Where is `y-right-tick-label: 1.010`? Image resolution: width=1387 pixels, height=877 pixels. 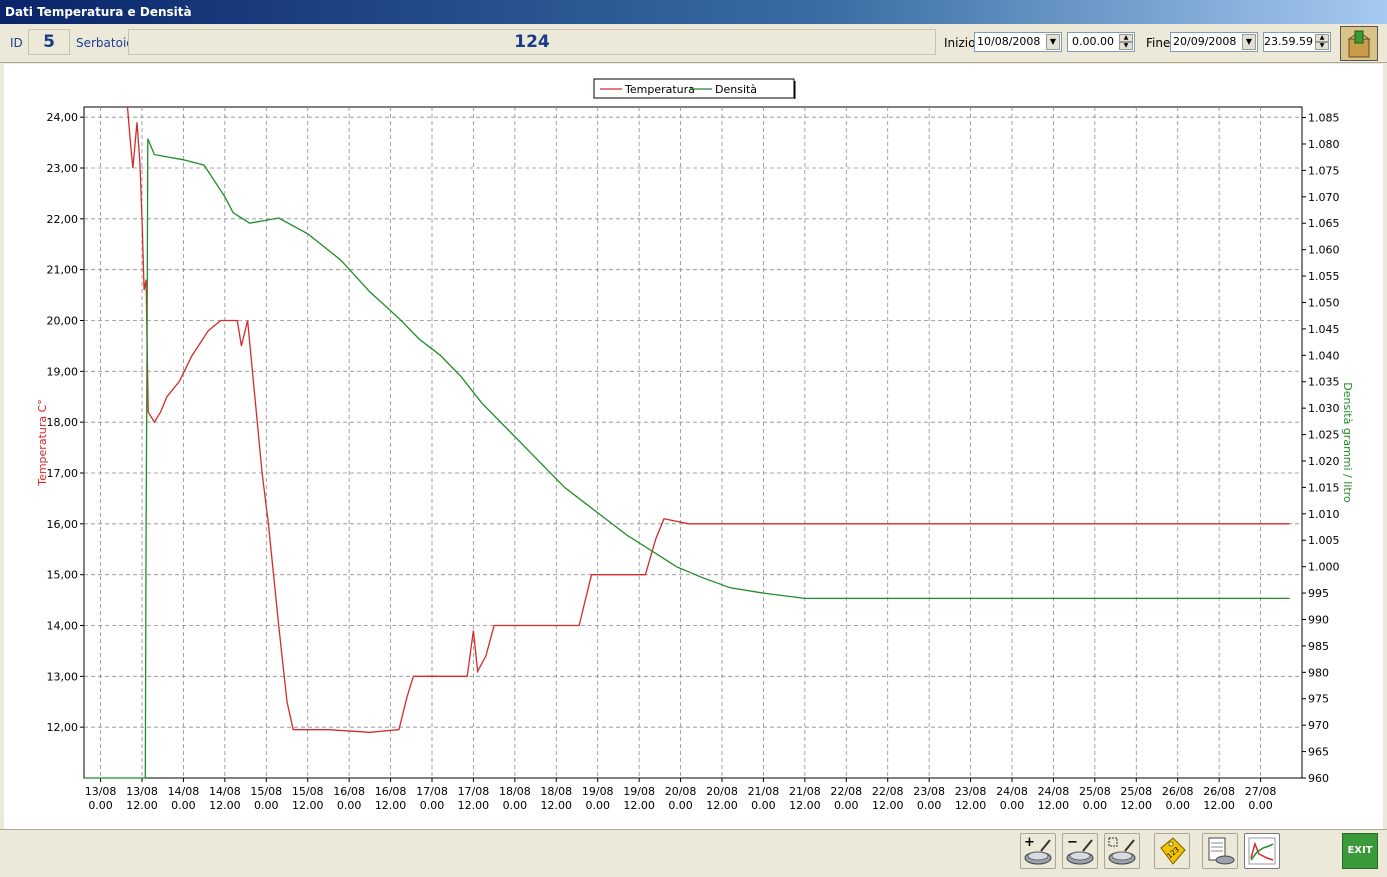 y-right-tick-label: 1.010 is located at coordinates (1324, 514).